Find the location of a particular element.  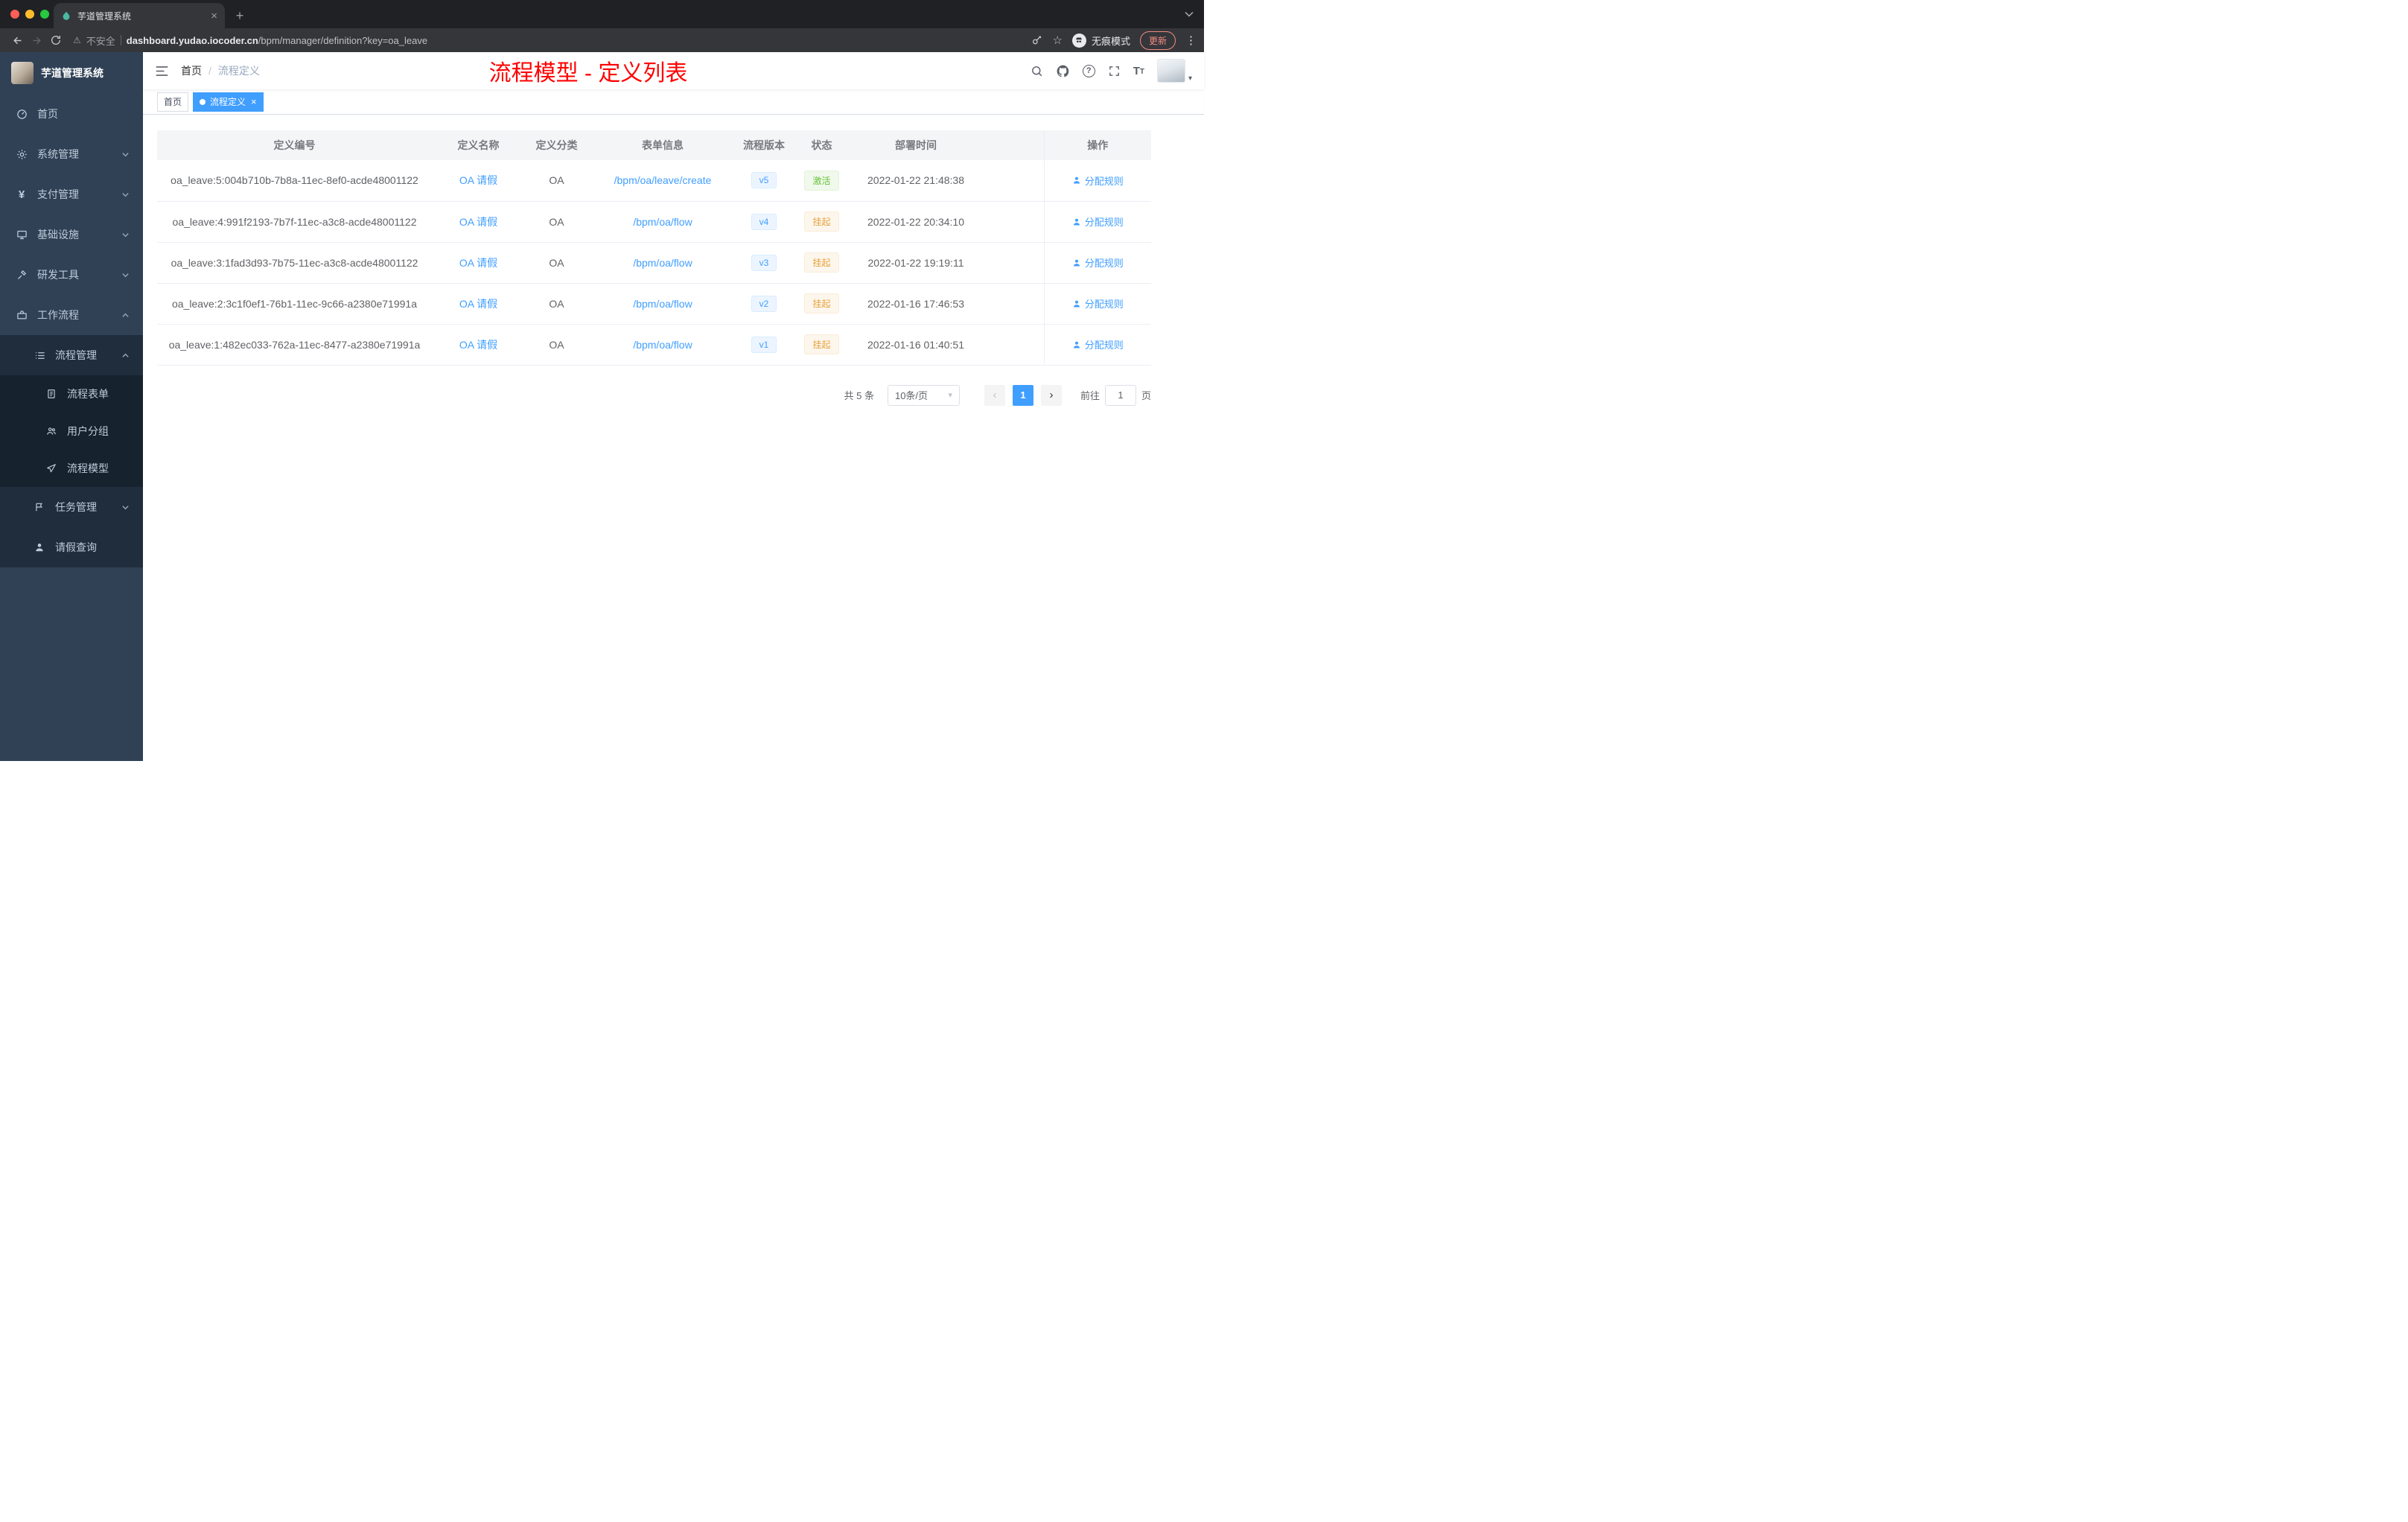

sidebar-item-process-form: 流程表单 is located at coordinates (71, 394).